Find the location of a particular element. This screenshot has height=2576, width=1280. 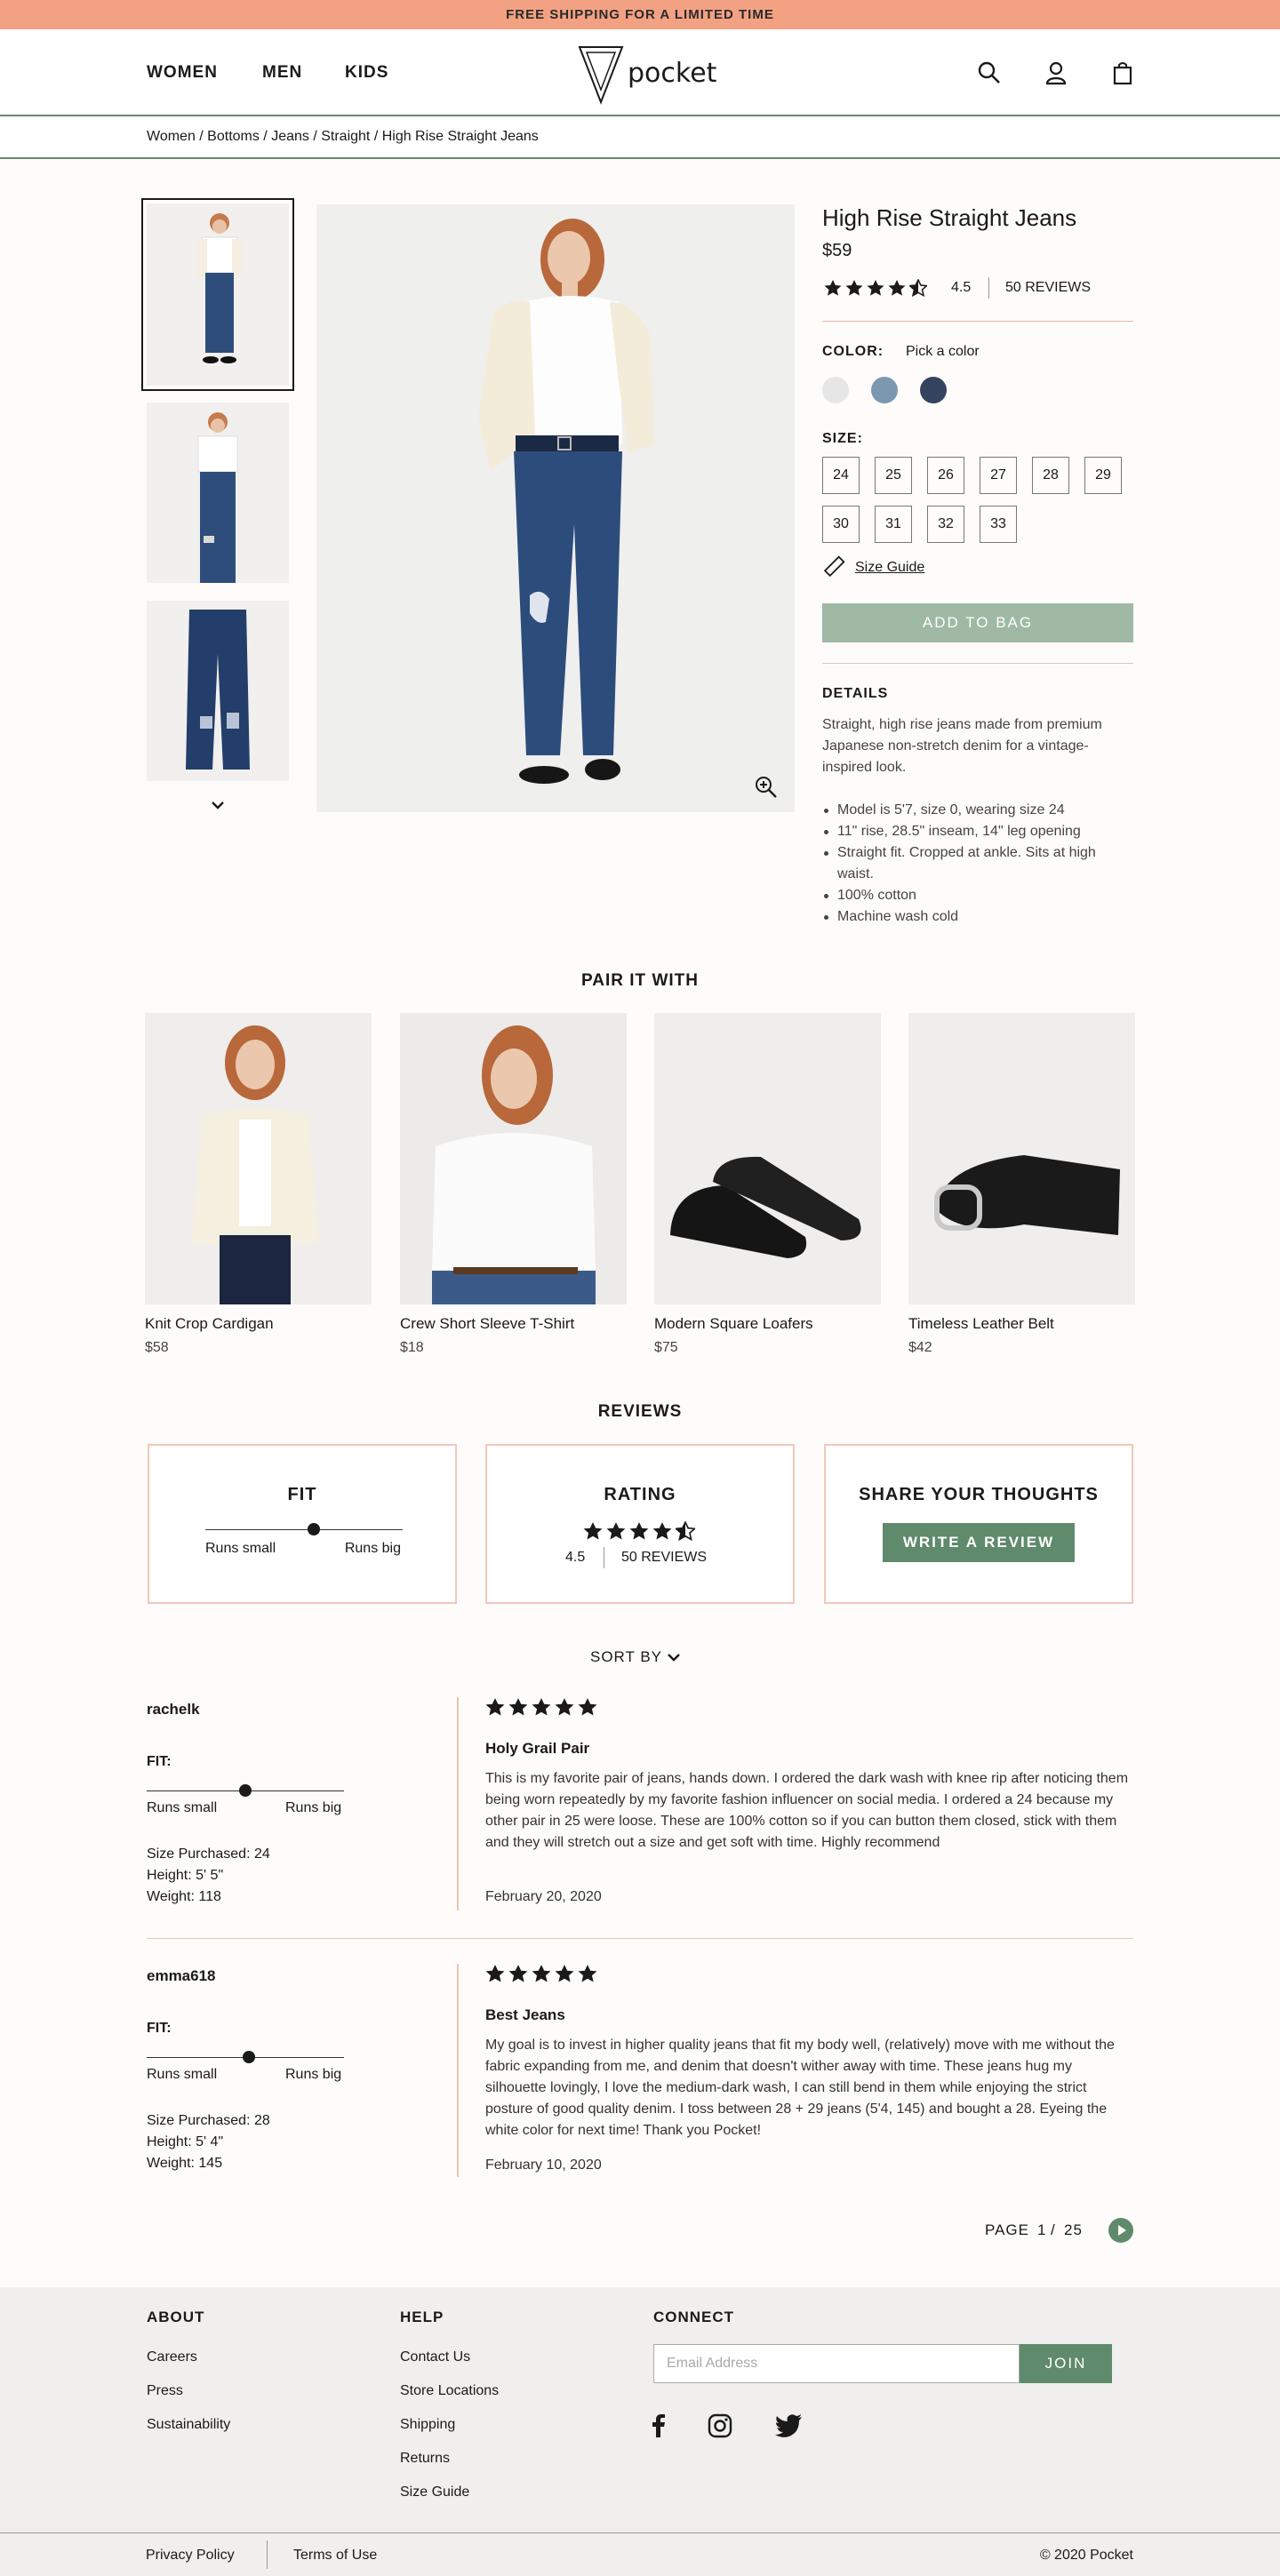

rating-title: RATING is located at coordinates (640, 1495).